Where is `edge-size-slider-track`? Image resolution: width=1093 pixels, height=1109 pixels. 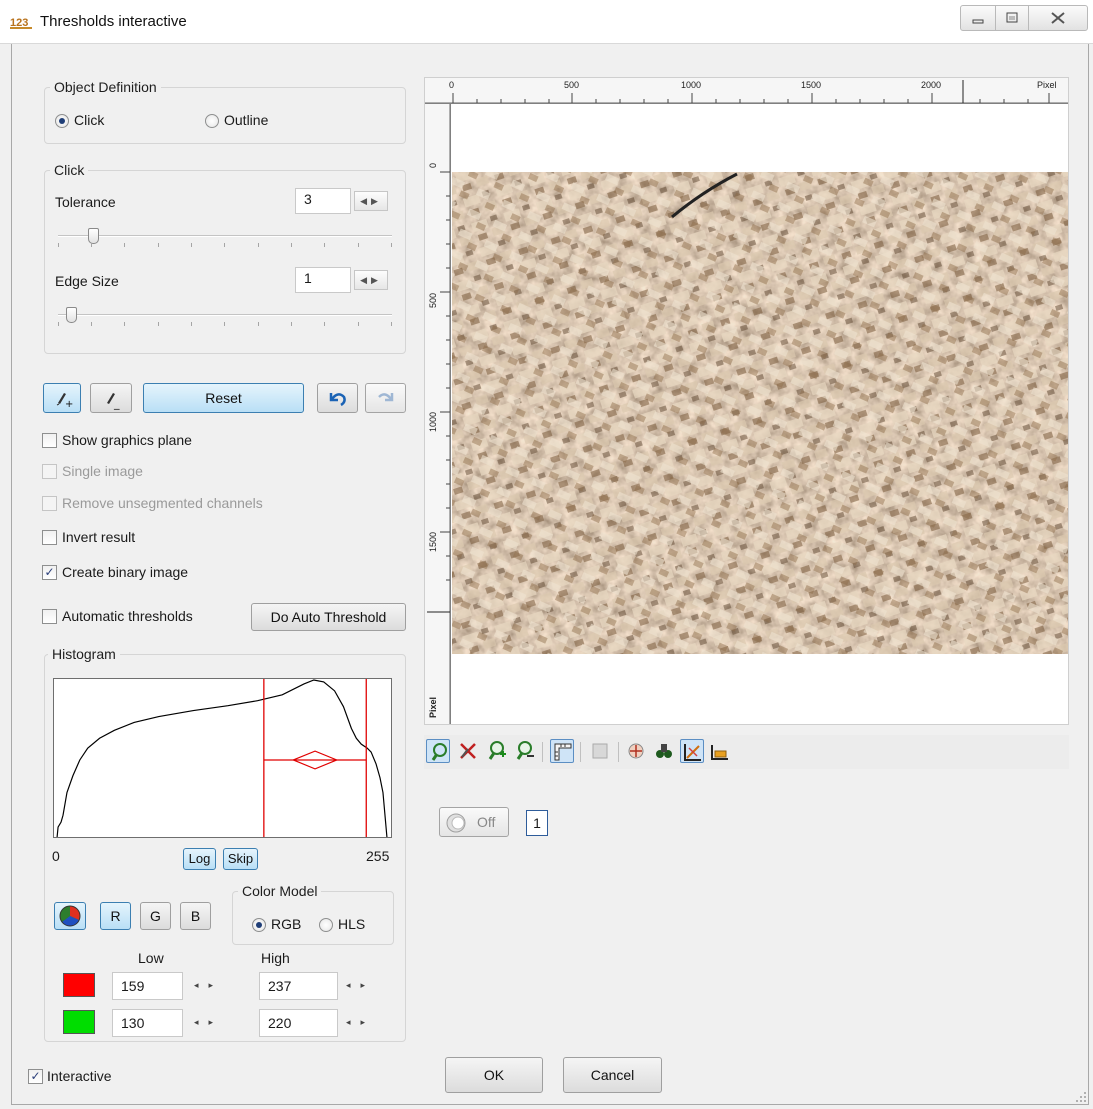 edge-size-slider-track is located at coordinates (225, 315).